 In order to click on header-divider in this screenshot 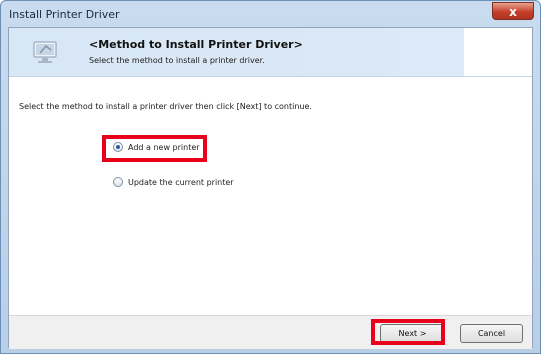, I will do `click(270, 76)`.